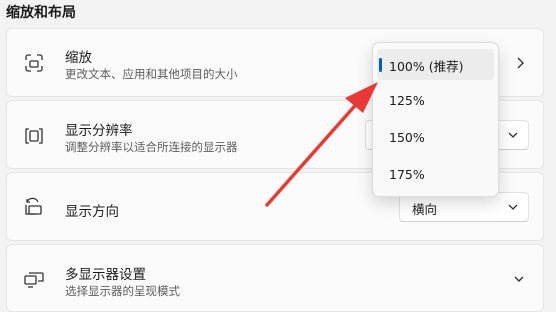 This screenshot has height=312, width=556. Describe the element at coordinates (407, 137) in the screenshot. I see `scale-option-label: 150%` at that location.